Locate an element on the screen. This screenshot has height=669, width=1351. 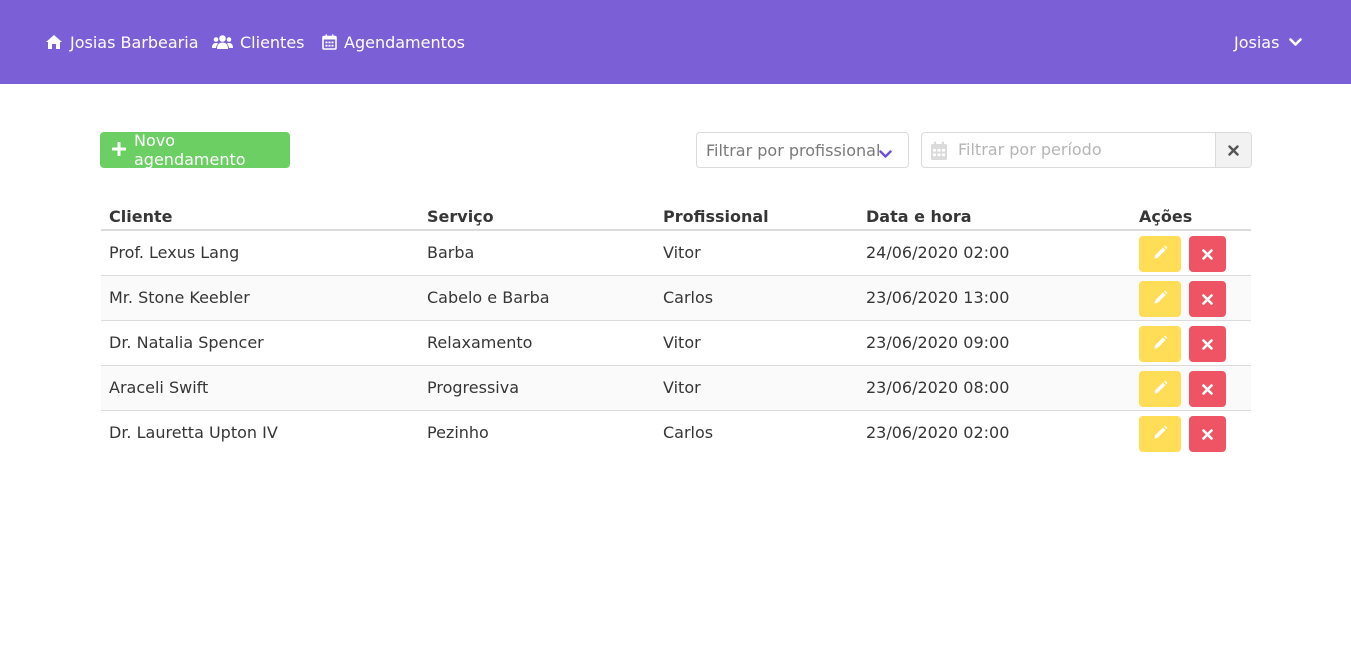
nav-brand-link: Josias Barbearia is located at coordinates (122, 42).